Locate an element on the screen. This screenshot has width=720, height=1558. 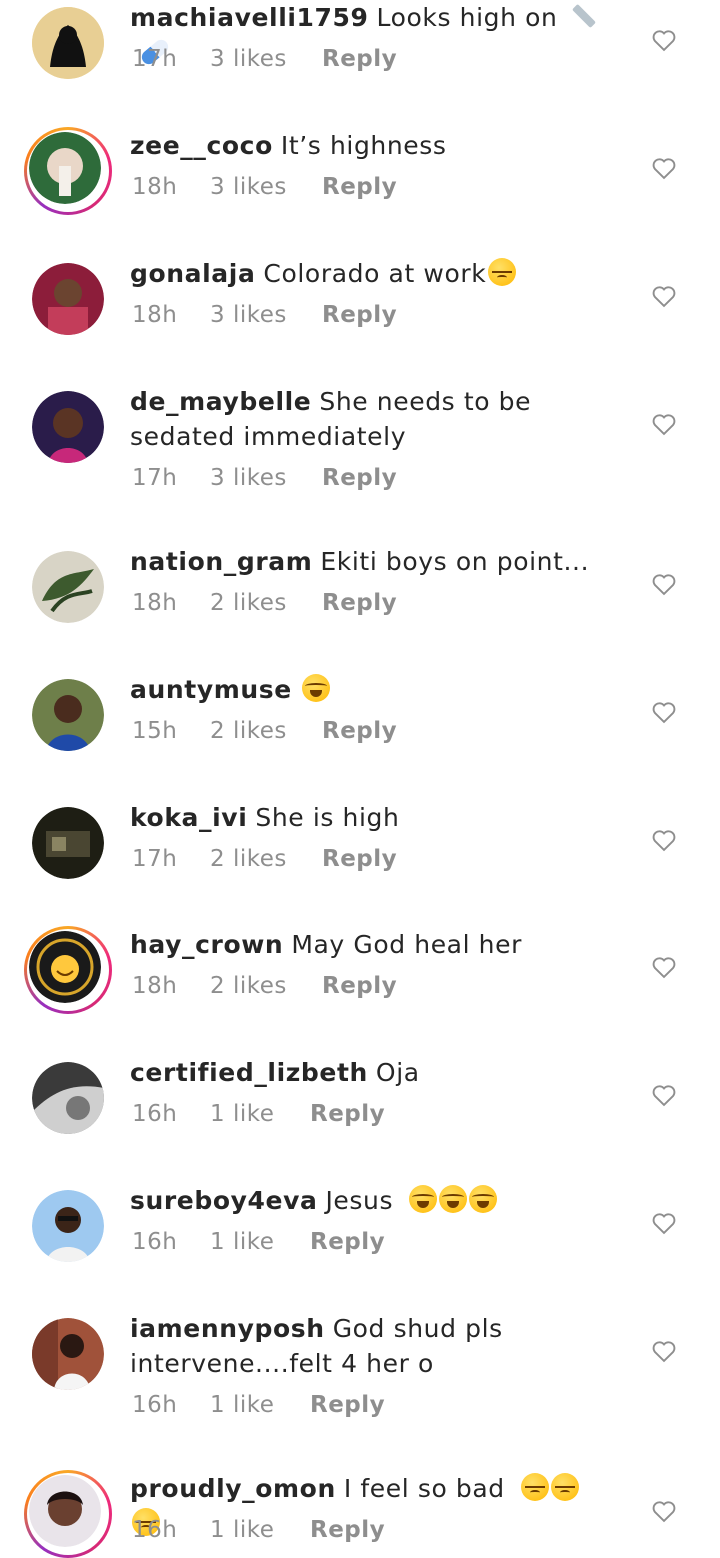
comment-username: machiavelli1759 is located at coordinates (249, 17).